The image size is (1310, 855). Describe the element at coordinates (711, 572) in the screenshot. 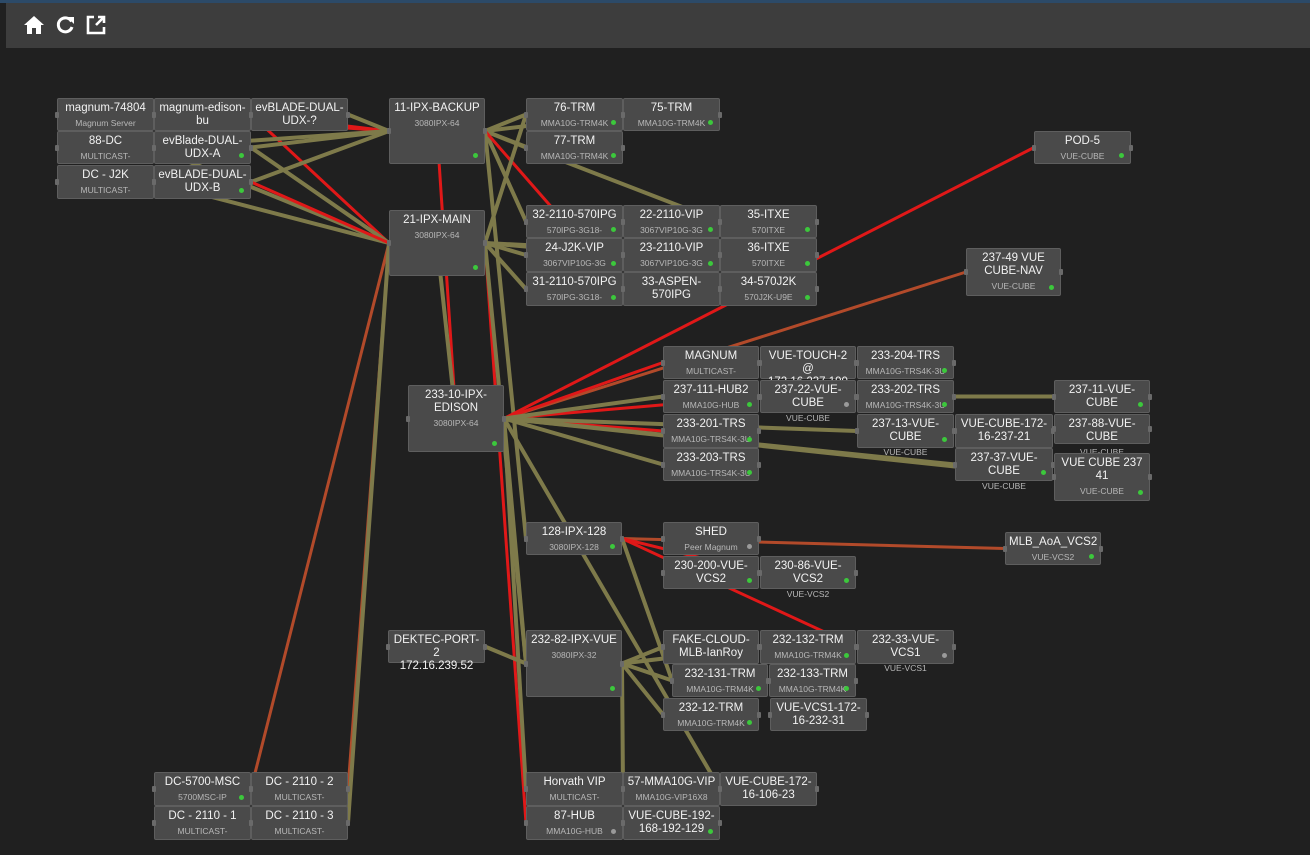

I see `device-node-230-200-vue: 230-200-VUE- VCS2` at that location.